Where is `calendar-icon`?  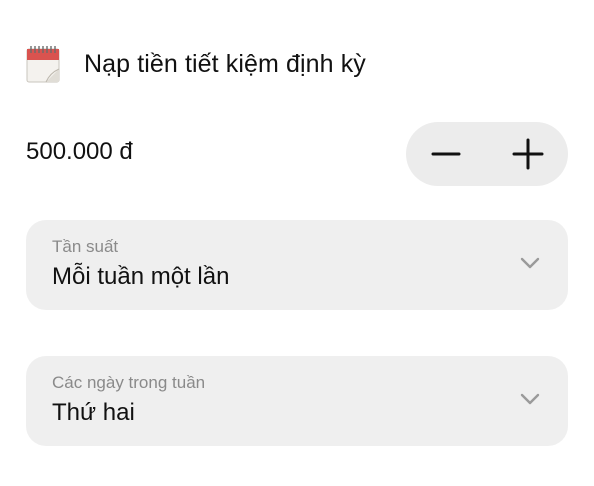 calendar-icon is located at coordinates (43, 64).